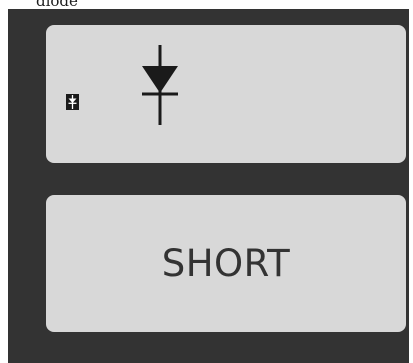  What do you see at coordinates (160, 85) in the screenshot?
I see `diode-symbol-icon` at bounding box center [160, 85].